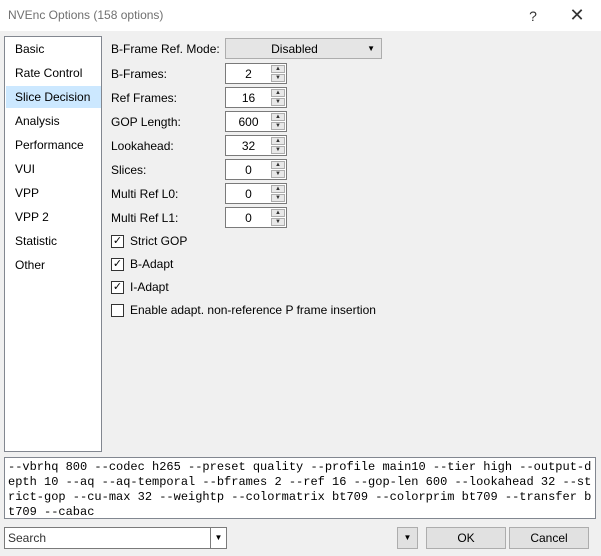 This screenshot has width=601, height=556. I want to click on gop-length-value: 600, so click(248, 122).